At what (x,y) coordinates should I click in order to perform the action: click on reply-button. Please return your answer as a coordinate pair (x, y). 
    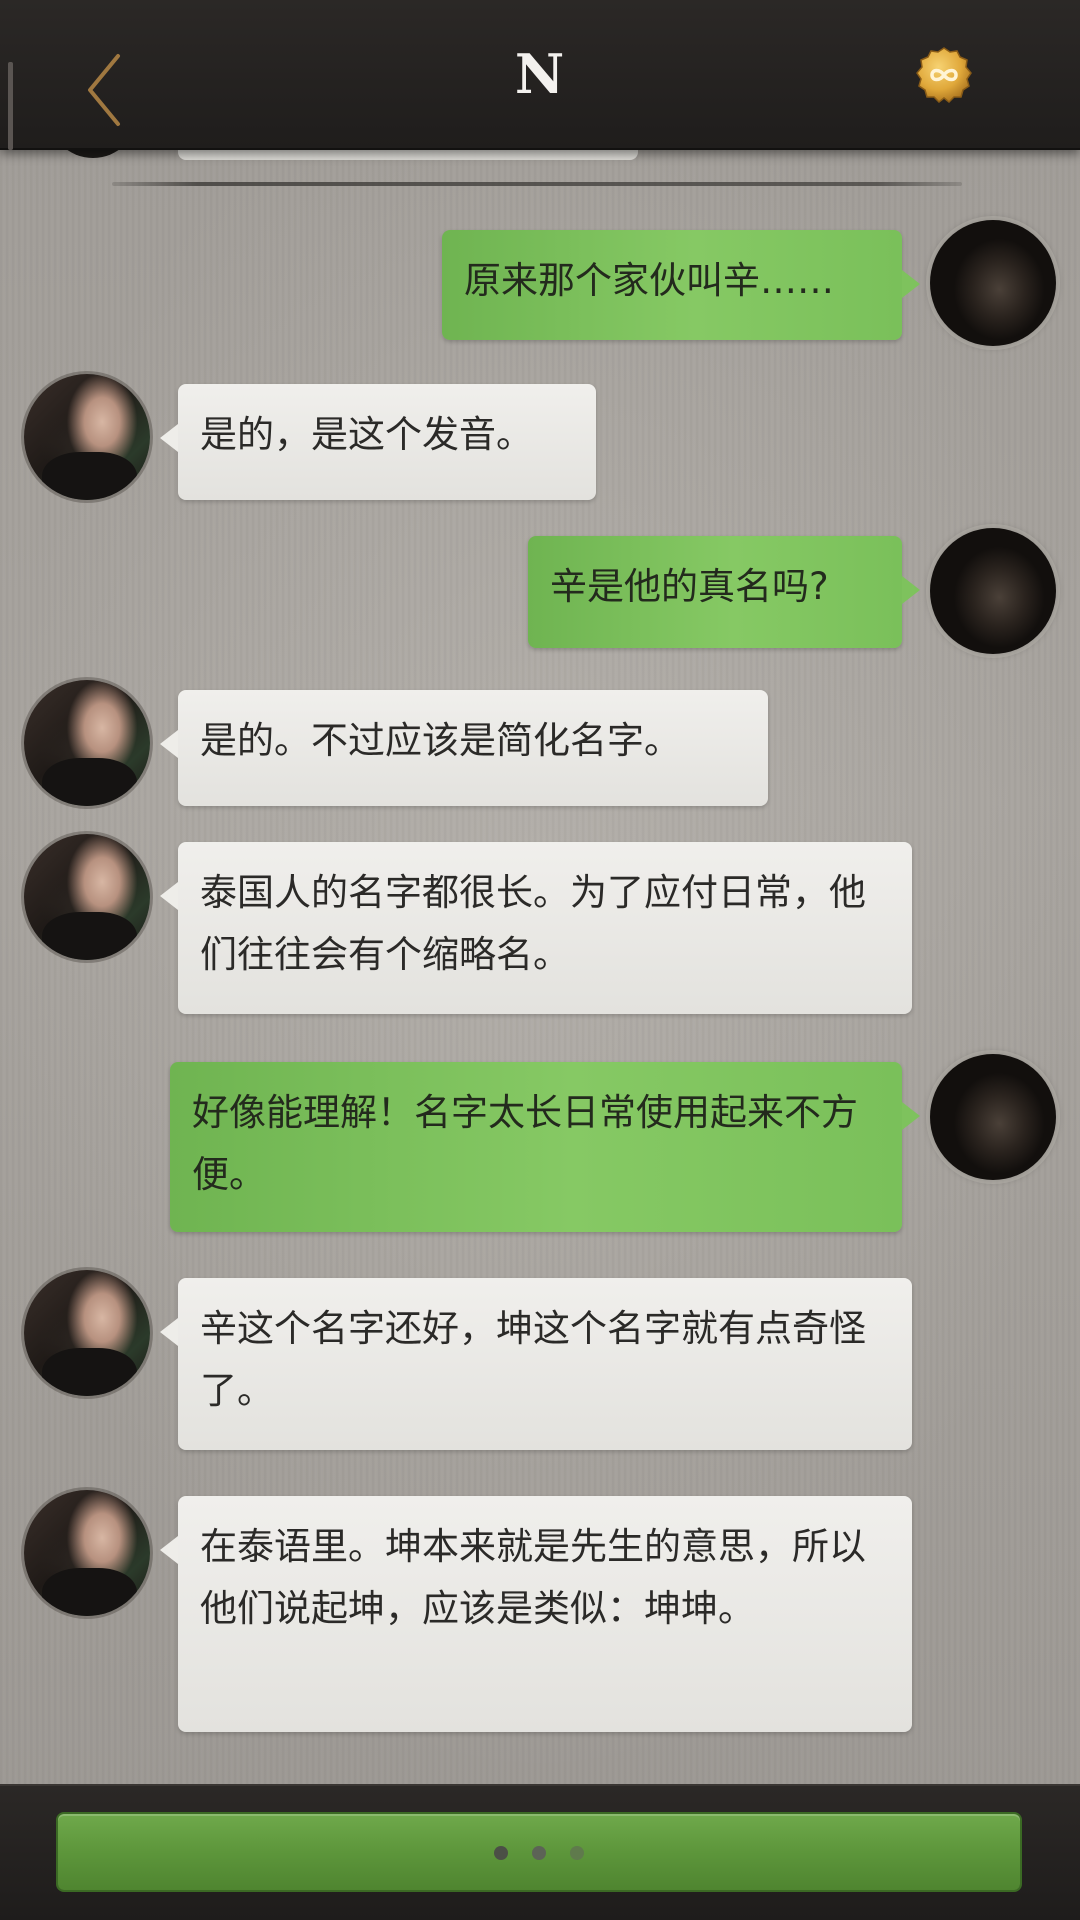
    Looking at the image, I should click on (539, 1852).